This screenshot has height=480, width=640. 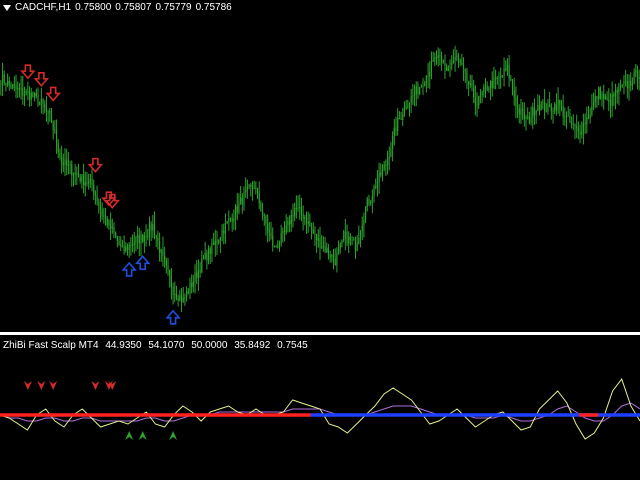 What do you see at coordinates (51, 345) in the screenshot?
I see `indicator-name: ZhiBi Fast Scalp MT4` at bounding box center [51, 345].